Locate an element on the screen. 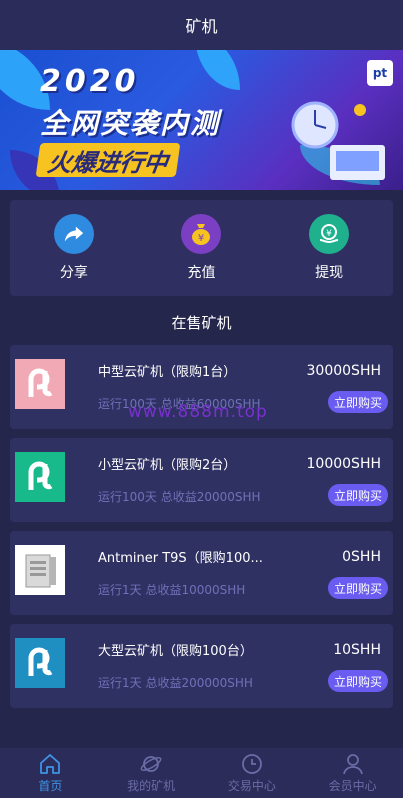 The image size is (403, 798). page-title: 矿机 is located at coordinates (201, 26).